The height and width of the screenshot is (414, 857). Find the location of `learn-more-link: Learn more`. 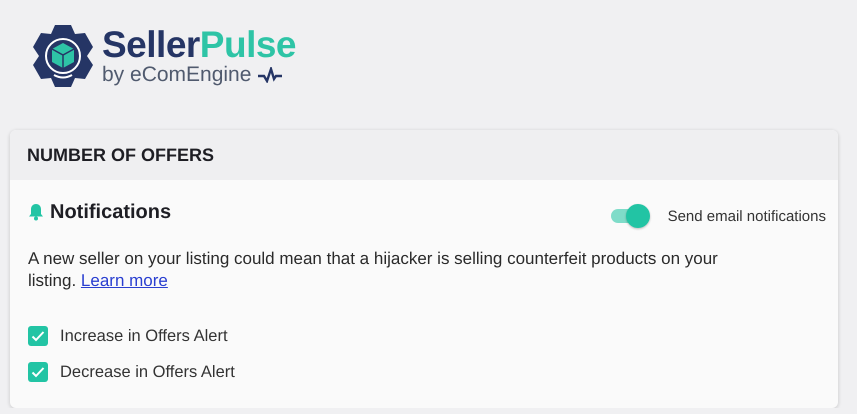

learn-more-link: Learn more is located at coordinates (124, 280).